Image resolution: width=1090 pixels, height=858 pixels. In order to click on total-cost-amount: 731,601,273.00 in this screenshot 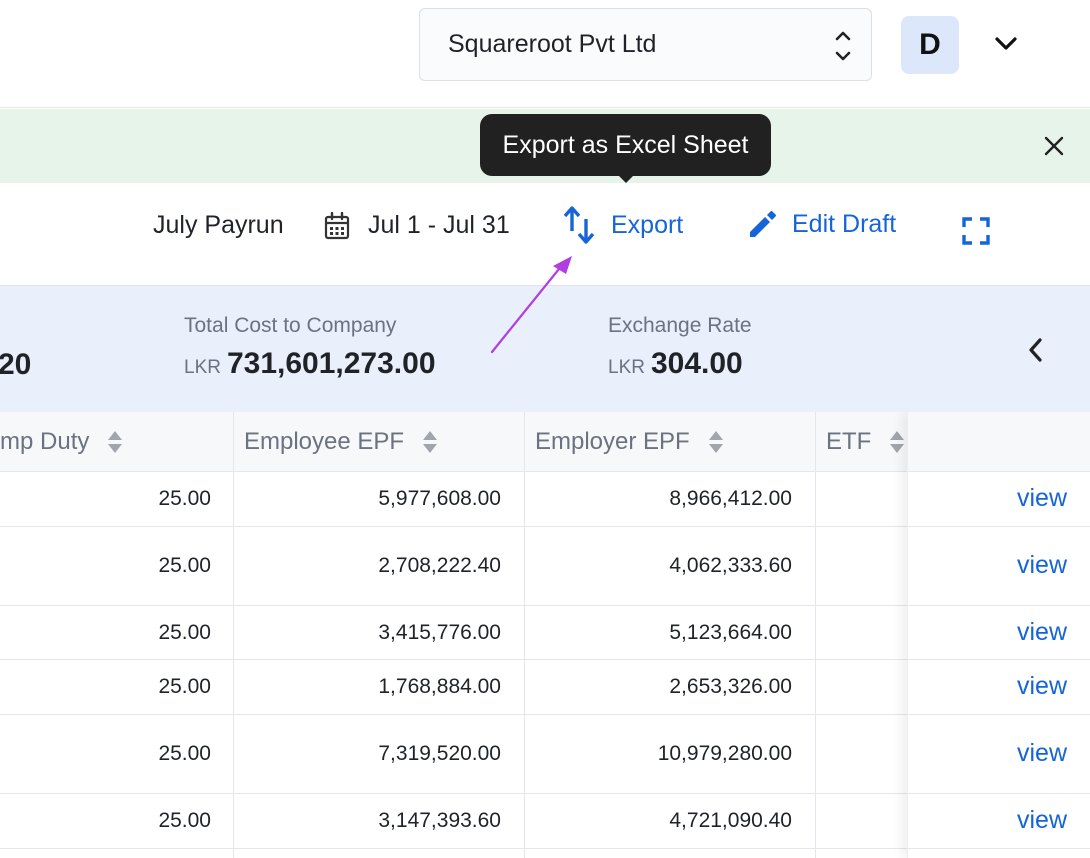, I will do `click(331, 363)`.